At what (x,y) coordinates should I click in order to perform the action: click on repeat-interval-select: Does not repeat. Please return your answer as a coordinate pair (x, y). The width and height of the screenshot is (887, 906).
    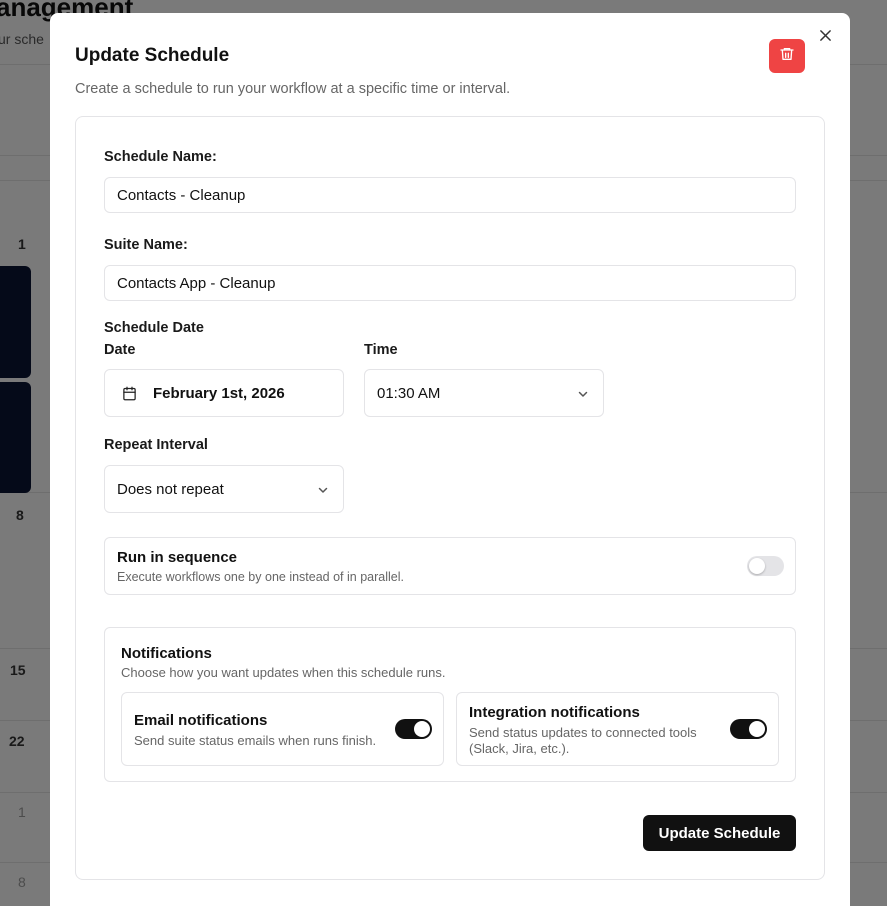
    Looking at the image, I should click on (224, 489).